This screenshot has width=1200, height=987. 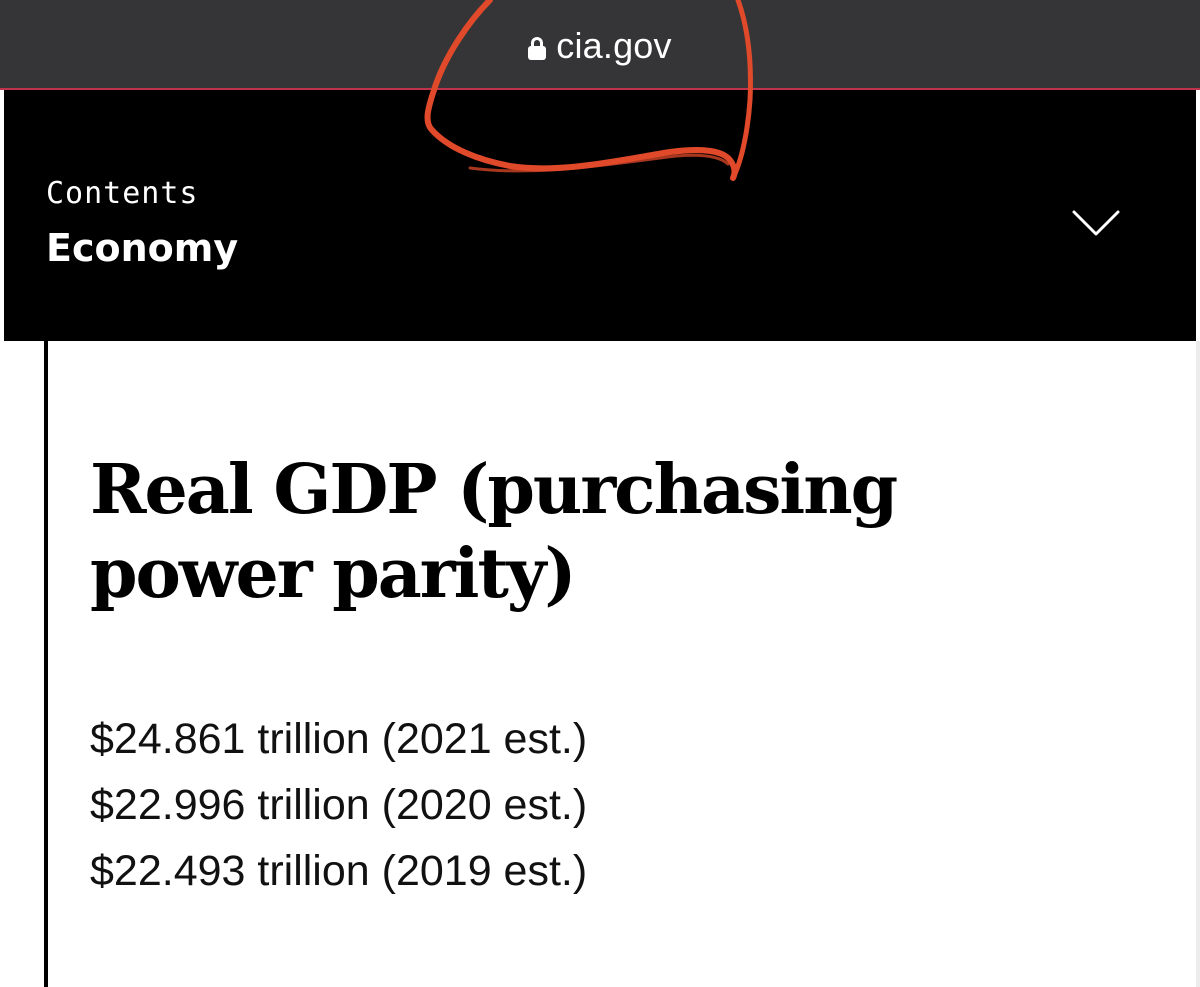 What do you see at coordinates (46, 664) in the screenshot?
I see `content-left-rule` at bounding box center [46, 664].